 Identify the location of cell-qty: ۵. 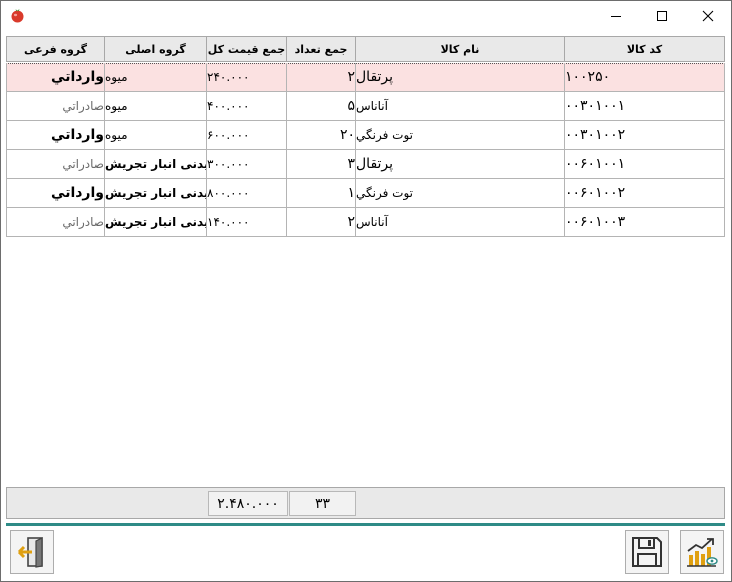
(321, 106).